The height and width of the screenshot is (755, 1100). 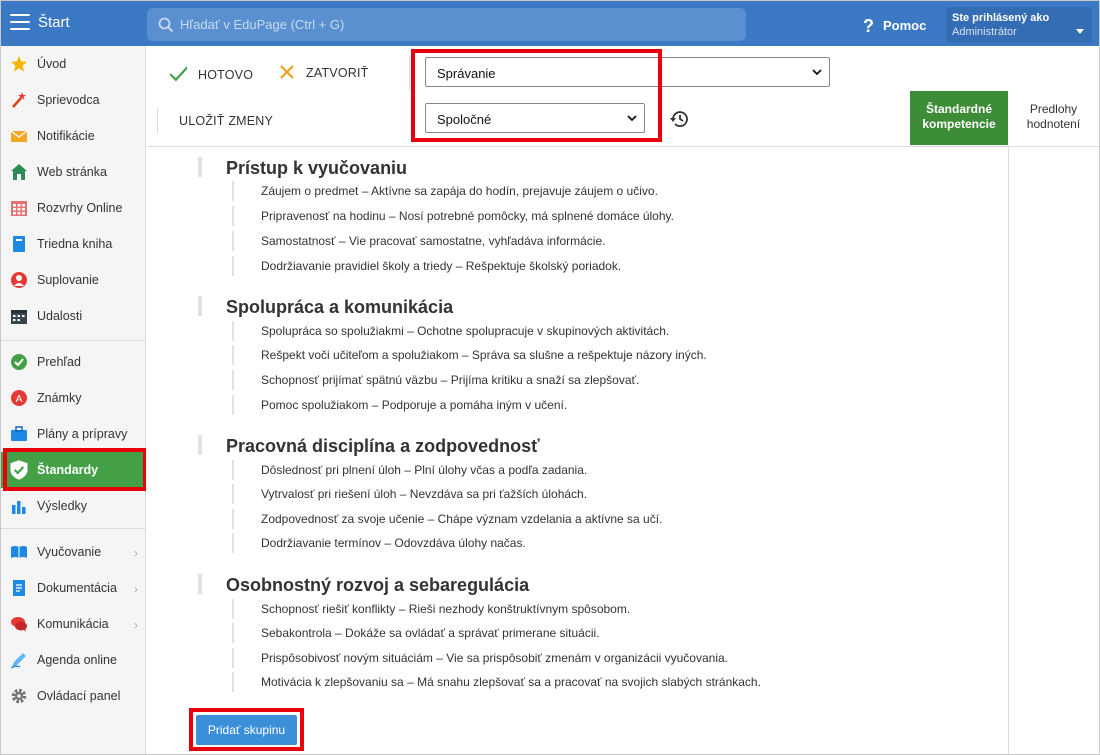 I want to click on person-icon, so click(x=19, y=280).